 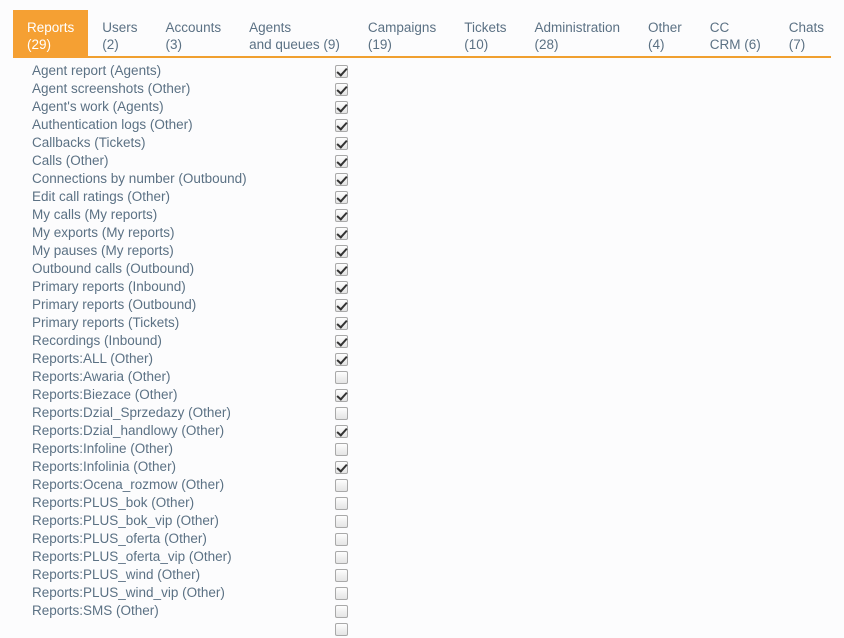 I want to click on permission-row: My calls (My reports), so click(x=422, y=215).